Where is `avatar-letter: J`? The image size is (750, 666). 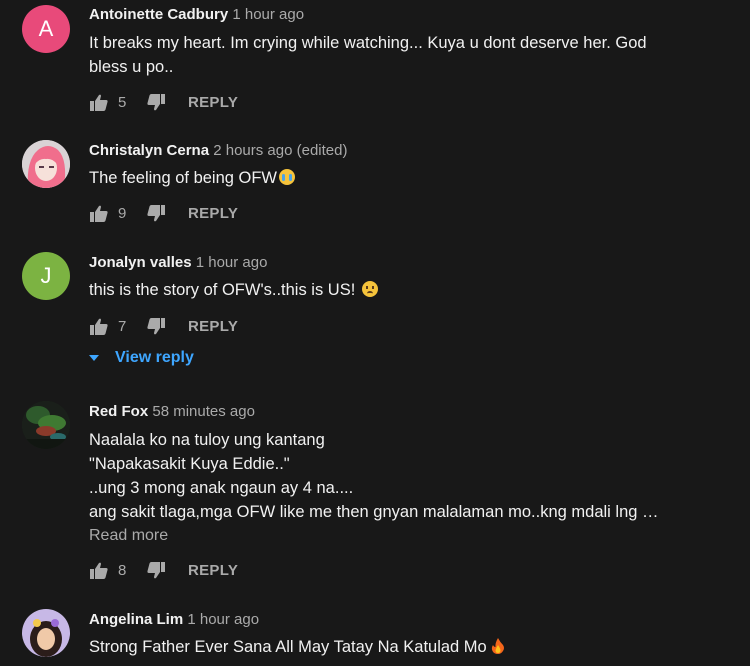 avatar-letter: J is located at coordinates (46, 275).